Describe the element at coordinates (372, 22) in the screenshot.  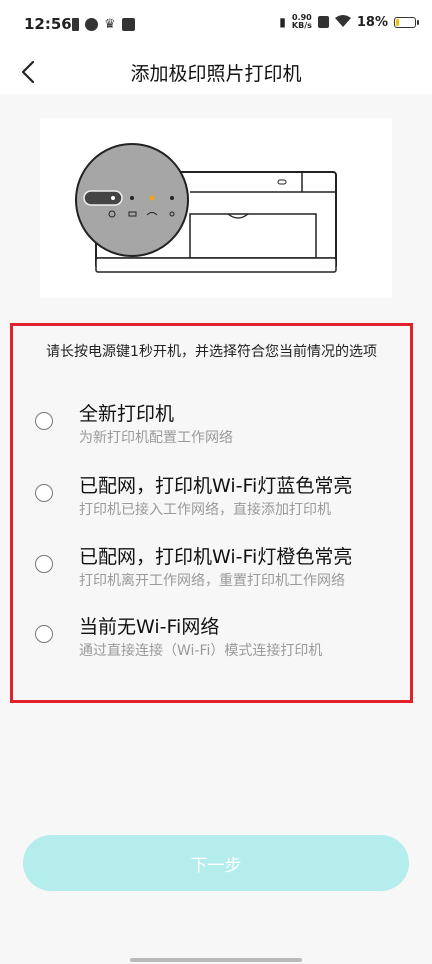
I see `battery-percent: 18%` at that location.